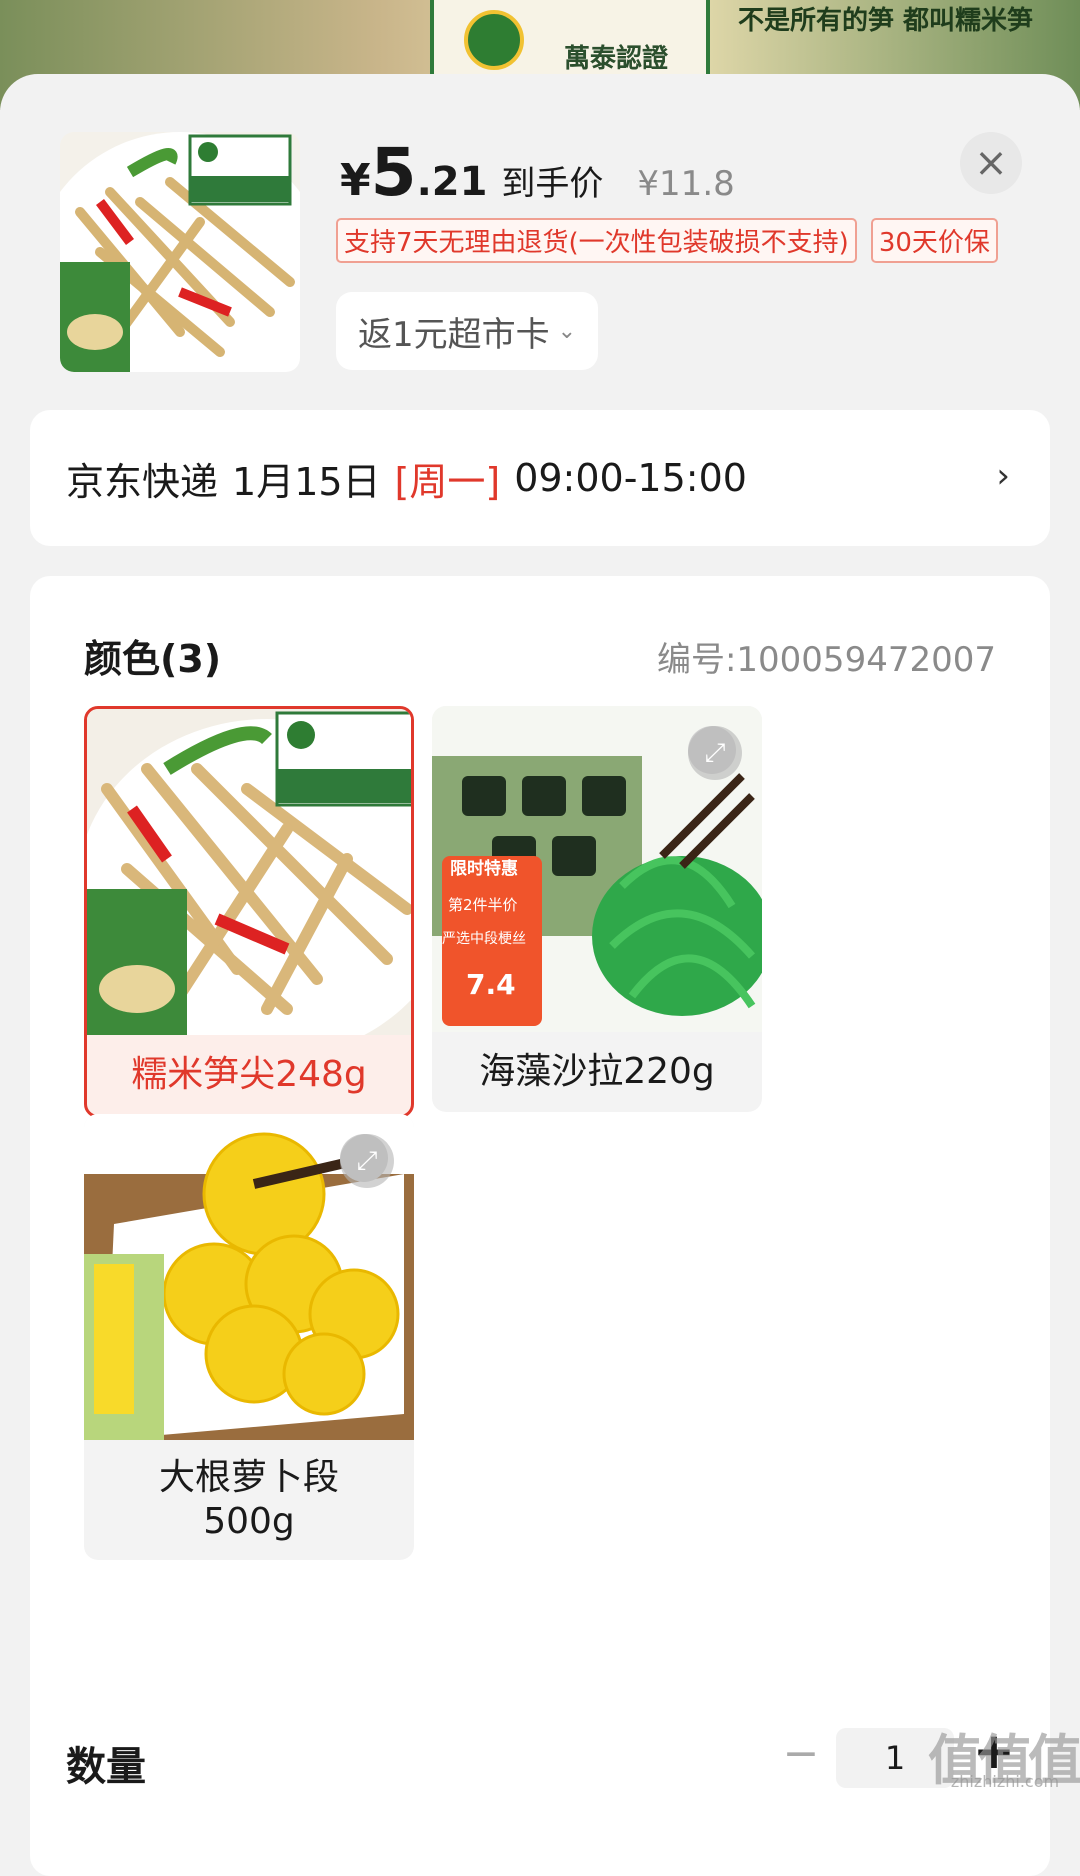 The width and height of the screenshot is (1080, 1876). What do you see at coordinates (393, 172) in the screenshot?
I see `price-integer: 5` at bounding box center [393, 172].